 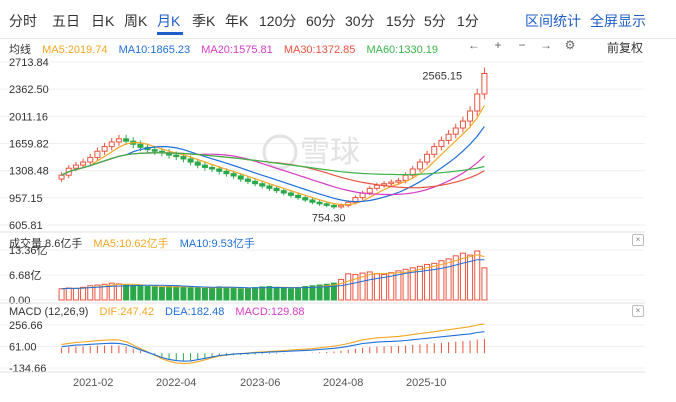 I want to click on macd-value-legend: MACD:129.88, so click(x=270, y=312).